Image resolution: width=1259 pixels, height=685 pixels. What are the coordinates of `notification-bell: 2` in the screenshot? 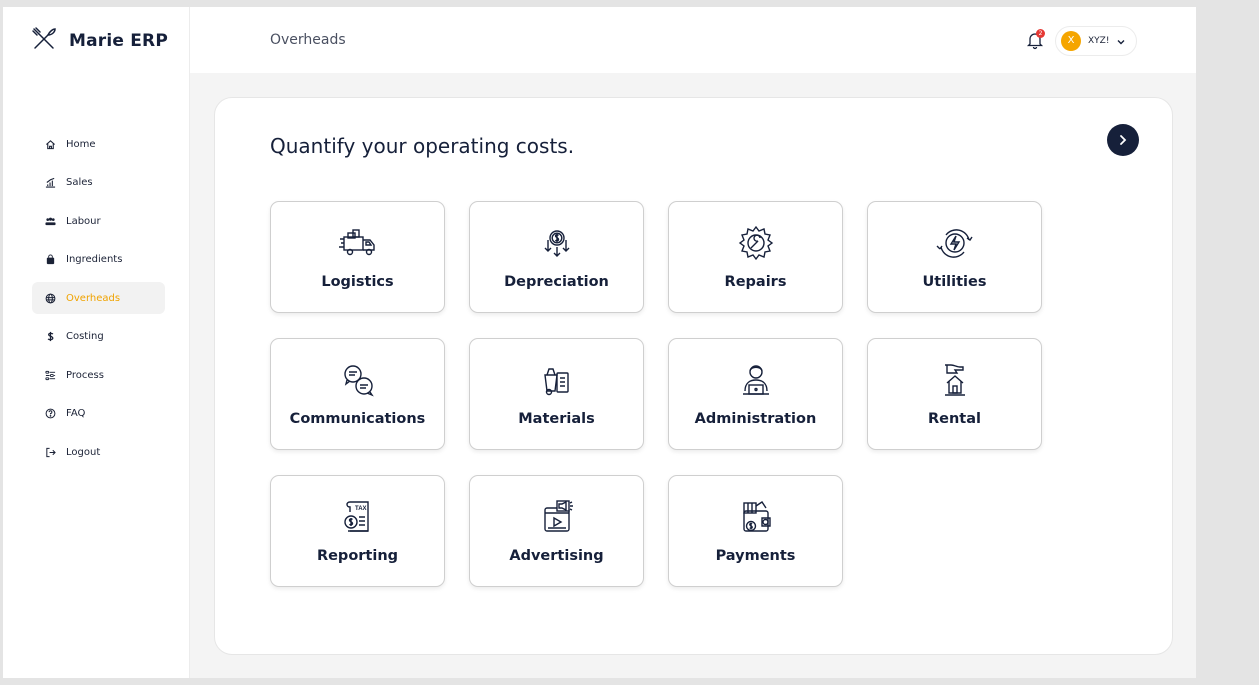 It's located at (1035, 39).